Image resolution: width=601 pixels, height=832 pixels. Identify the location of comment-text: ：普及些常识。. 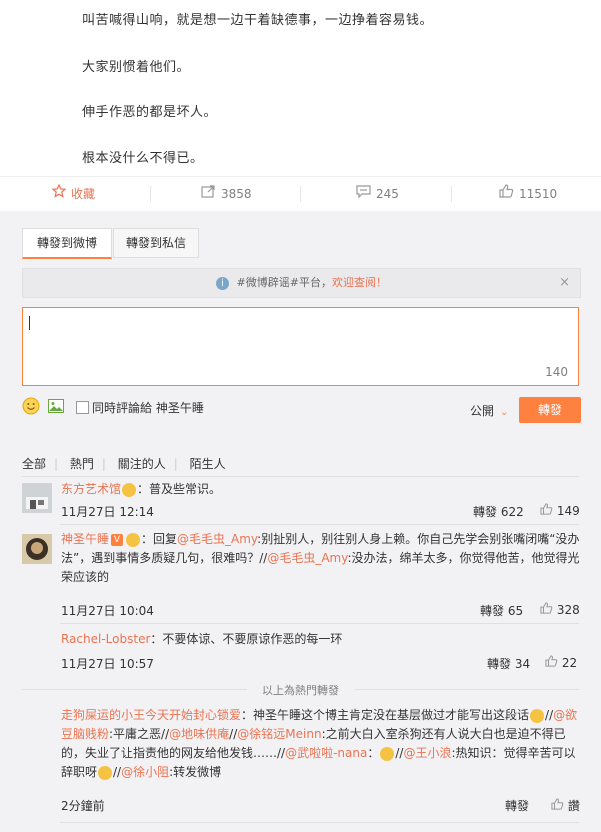
(179, 489).